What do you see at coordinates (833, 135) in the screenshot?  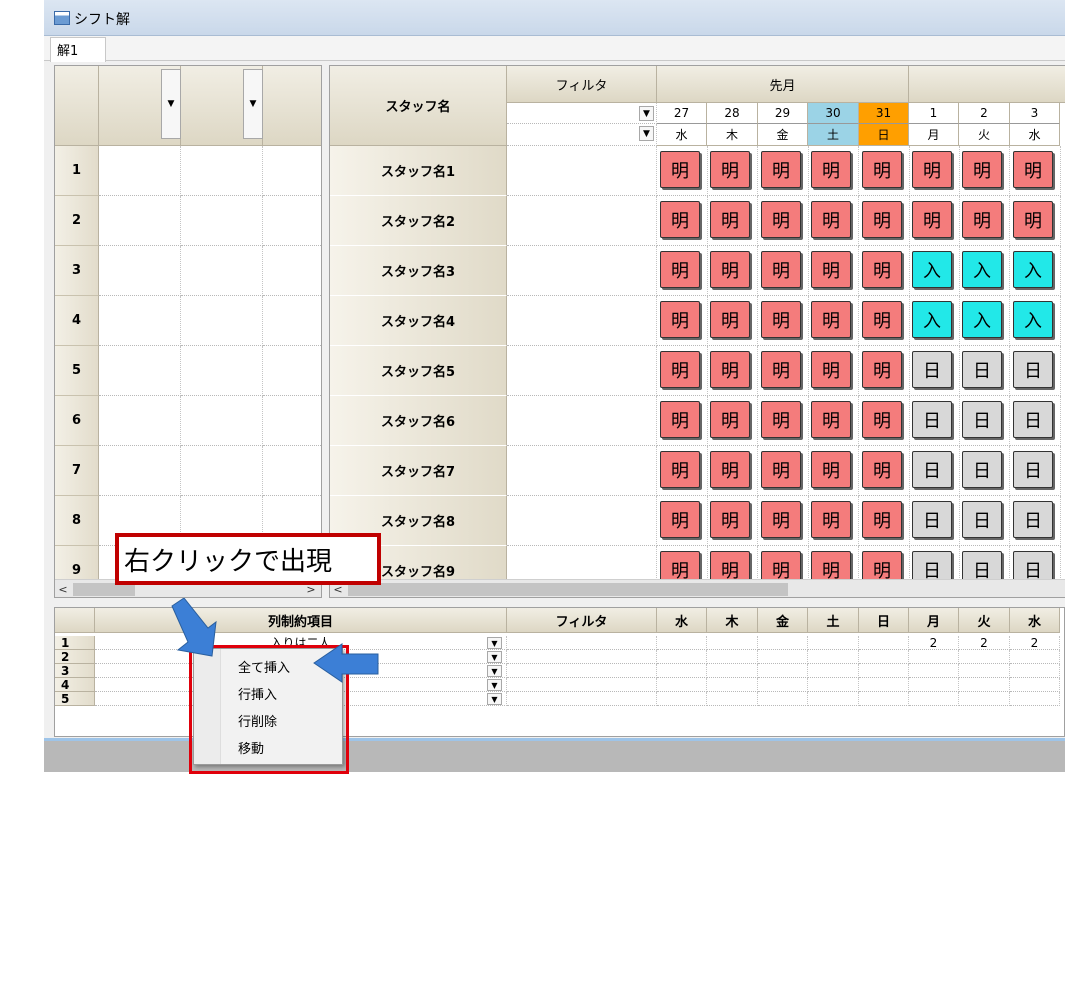 I see `day-weekday-header: 土` at bounding box center [833, 135].